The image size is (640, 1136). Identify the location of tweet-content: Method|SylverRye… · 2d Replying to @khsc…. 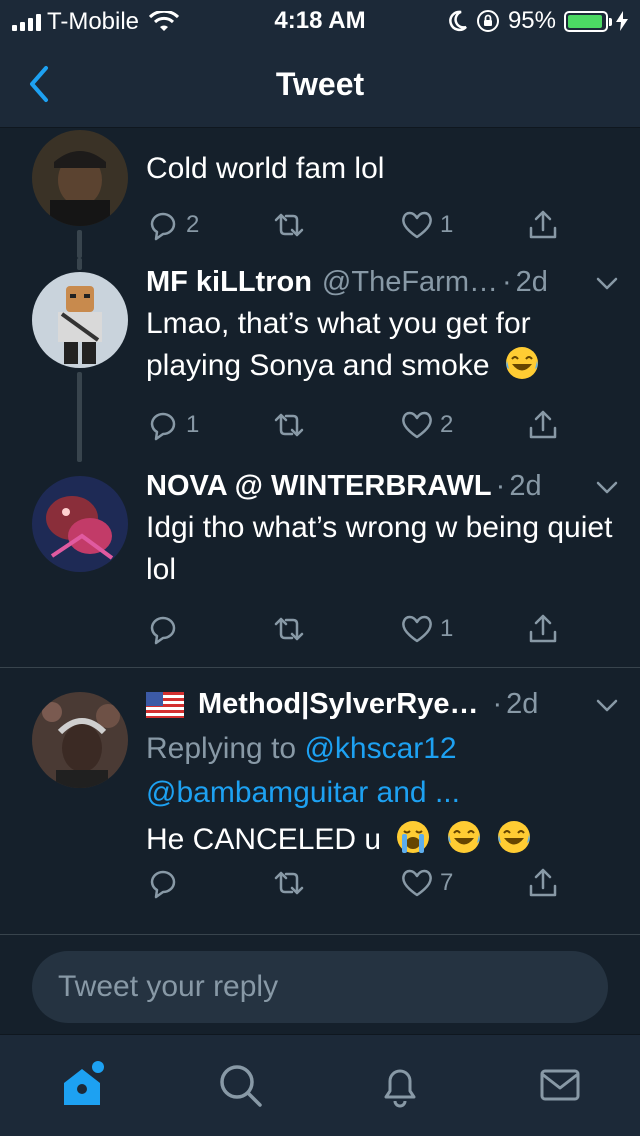
(383, 774).